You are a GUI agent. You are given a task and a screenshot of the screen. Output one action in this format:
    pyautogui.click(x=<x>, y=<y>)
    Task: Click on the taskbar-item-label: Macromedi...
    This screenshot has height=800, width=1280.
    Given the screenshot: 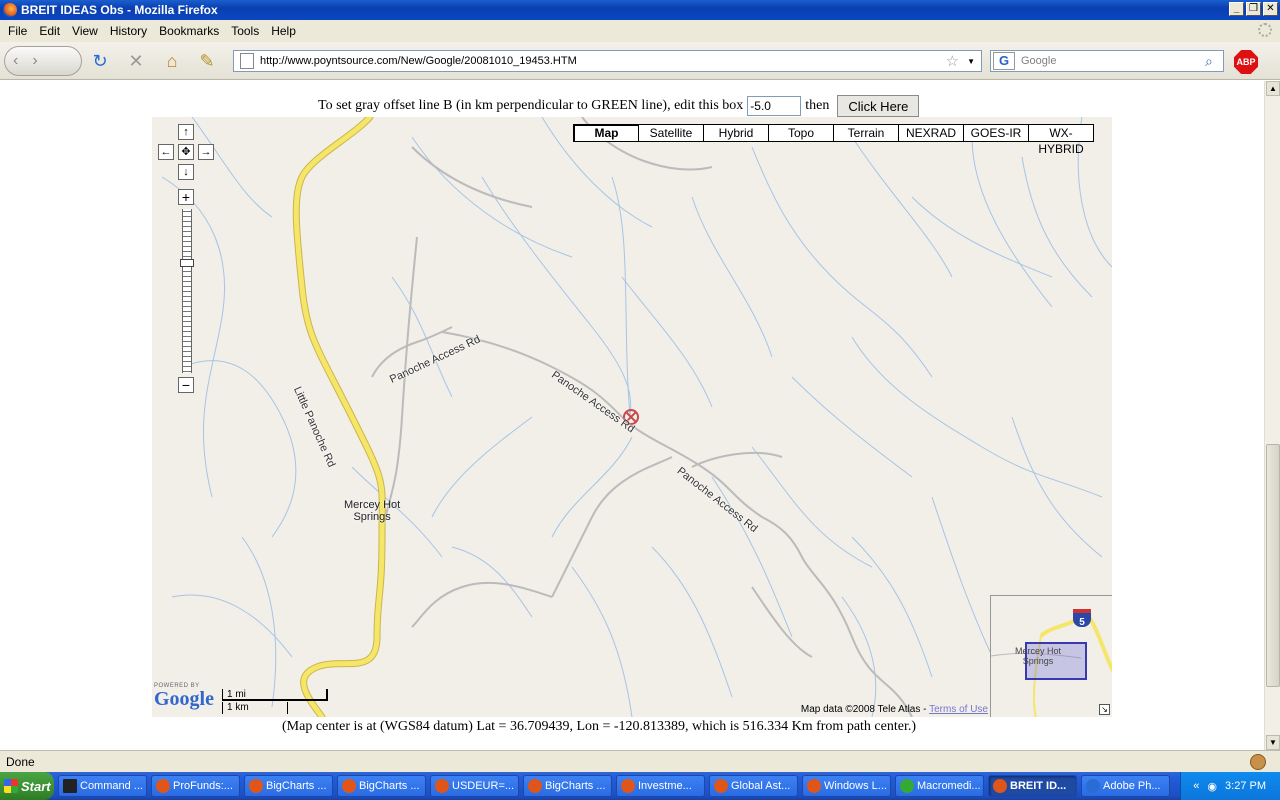 What is the action you would take?
    pyautogui.click(x=949, y=786)
    